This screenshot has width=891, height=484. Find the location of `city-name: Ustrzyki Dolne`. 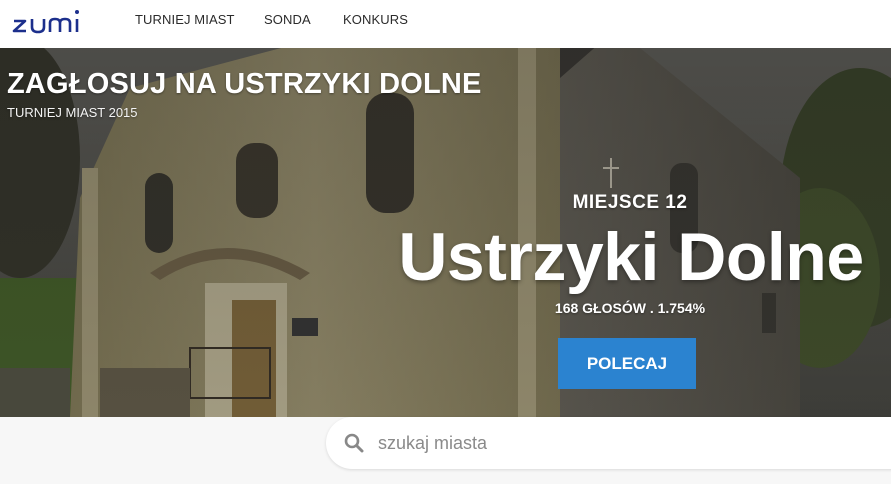

city-name: Ustrzyki Dolne is located at coordinates (631, 257).